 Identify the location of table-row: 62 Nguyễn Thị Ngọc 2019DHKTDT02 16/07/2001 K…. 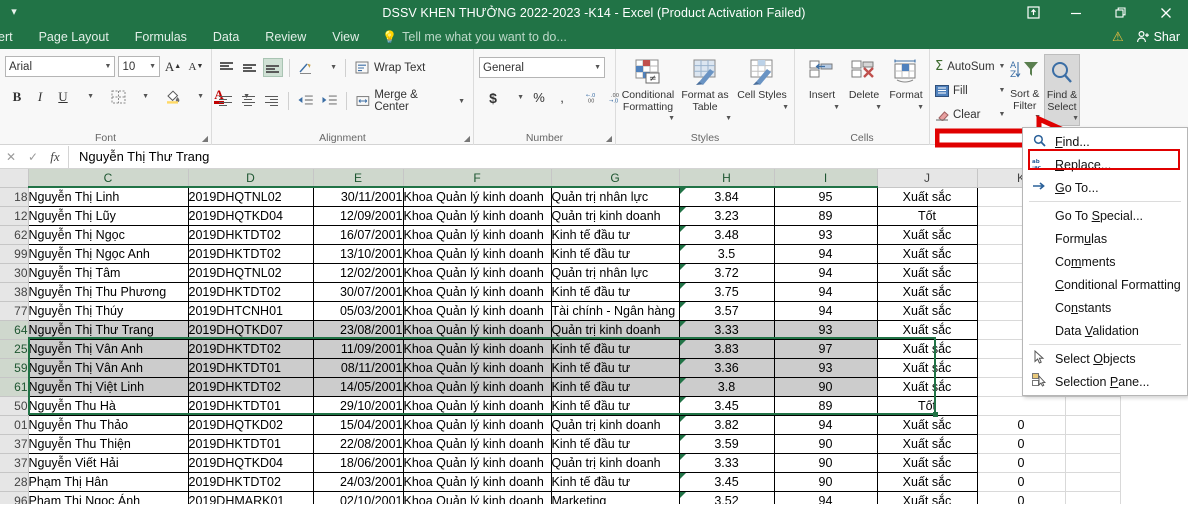
(560, 234).